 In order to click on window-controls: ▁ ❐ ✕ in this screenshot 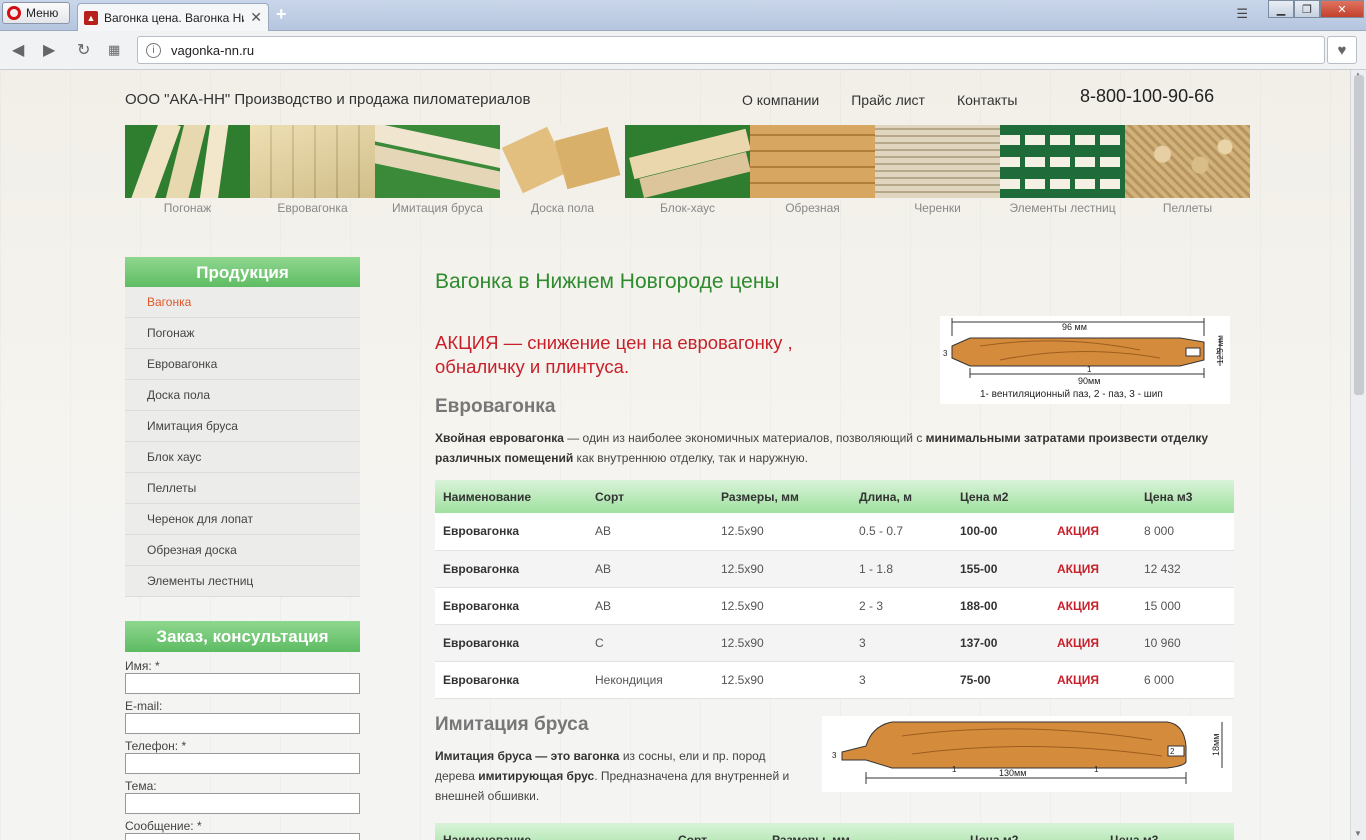, I will do `click(1316, 9)`.